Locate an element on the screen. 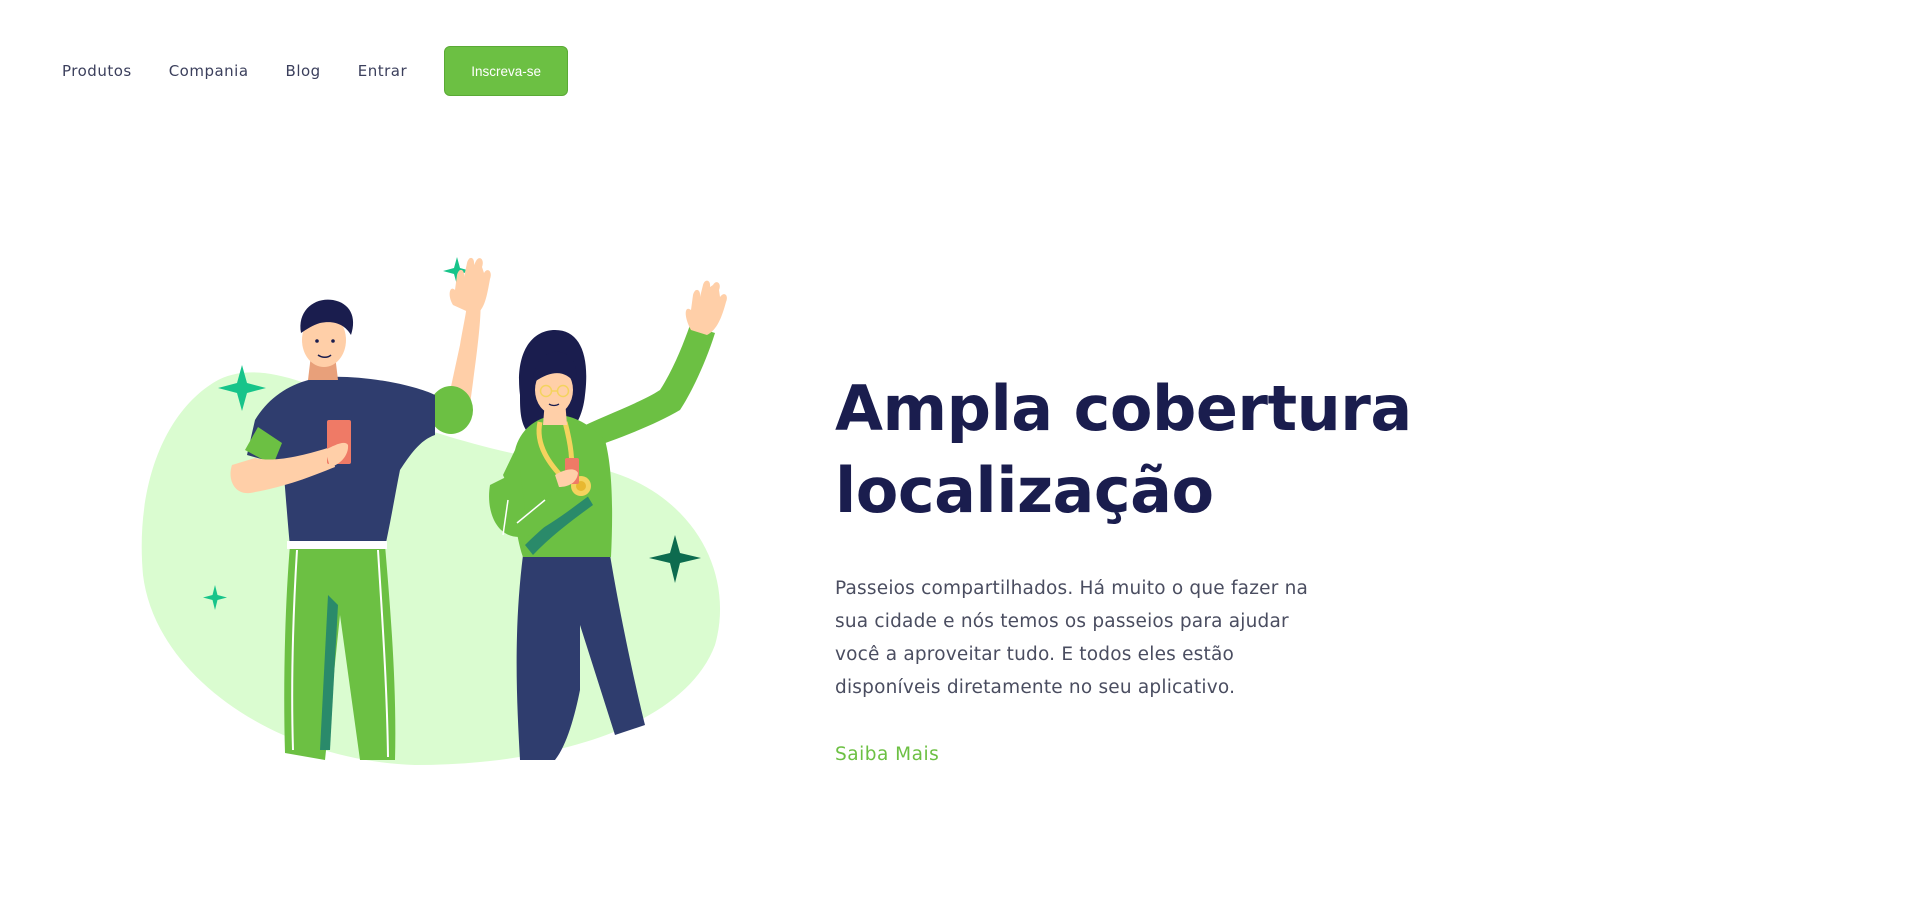 Image resolution: width=1920 pixels, height=917 pixels. hero-title: Ampla cobertura localização is located at coordinates (1155, 450).